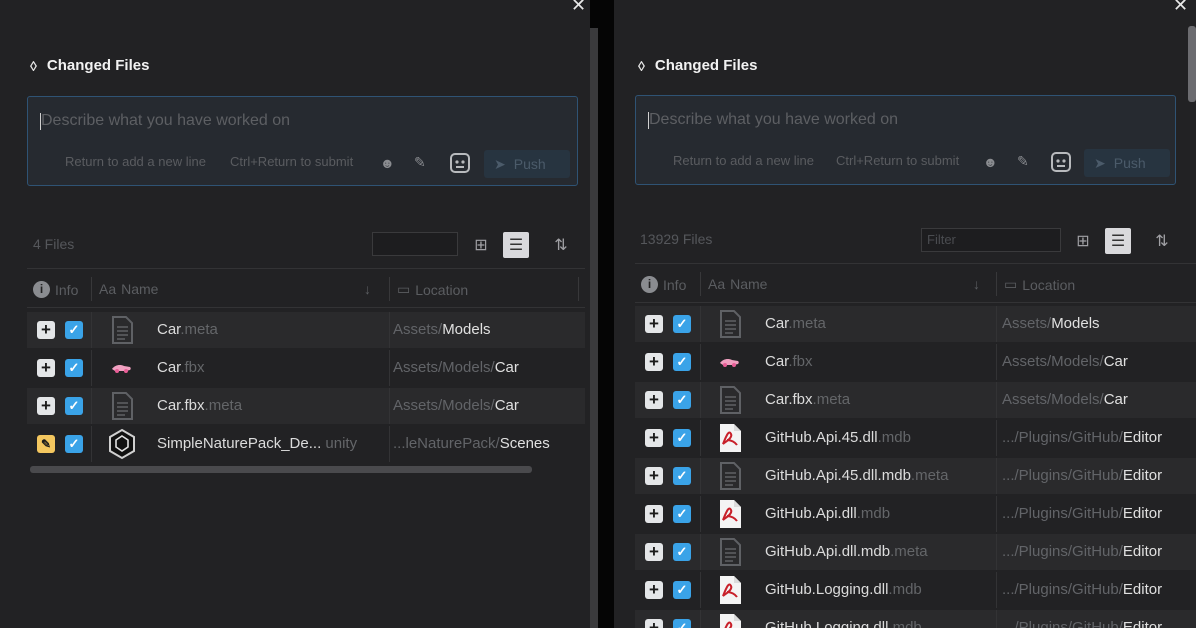  What do you see at coordinates (192, 367) in the screenshot?
I see `file-extension: .fbx` at bounding box center [192, 367].